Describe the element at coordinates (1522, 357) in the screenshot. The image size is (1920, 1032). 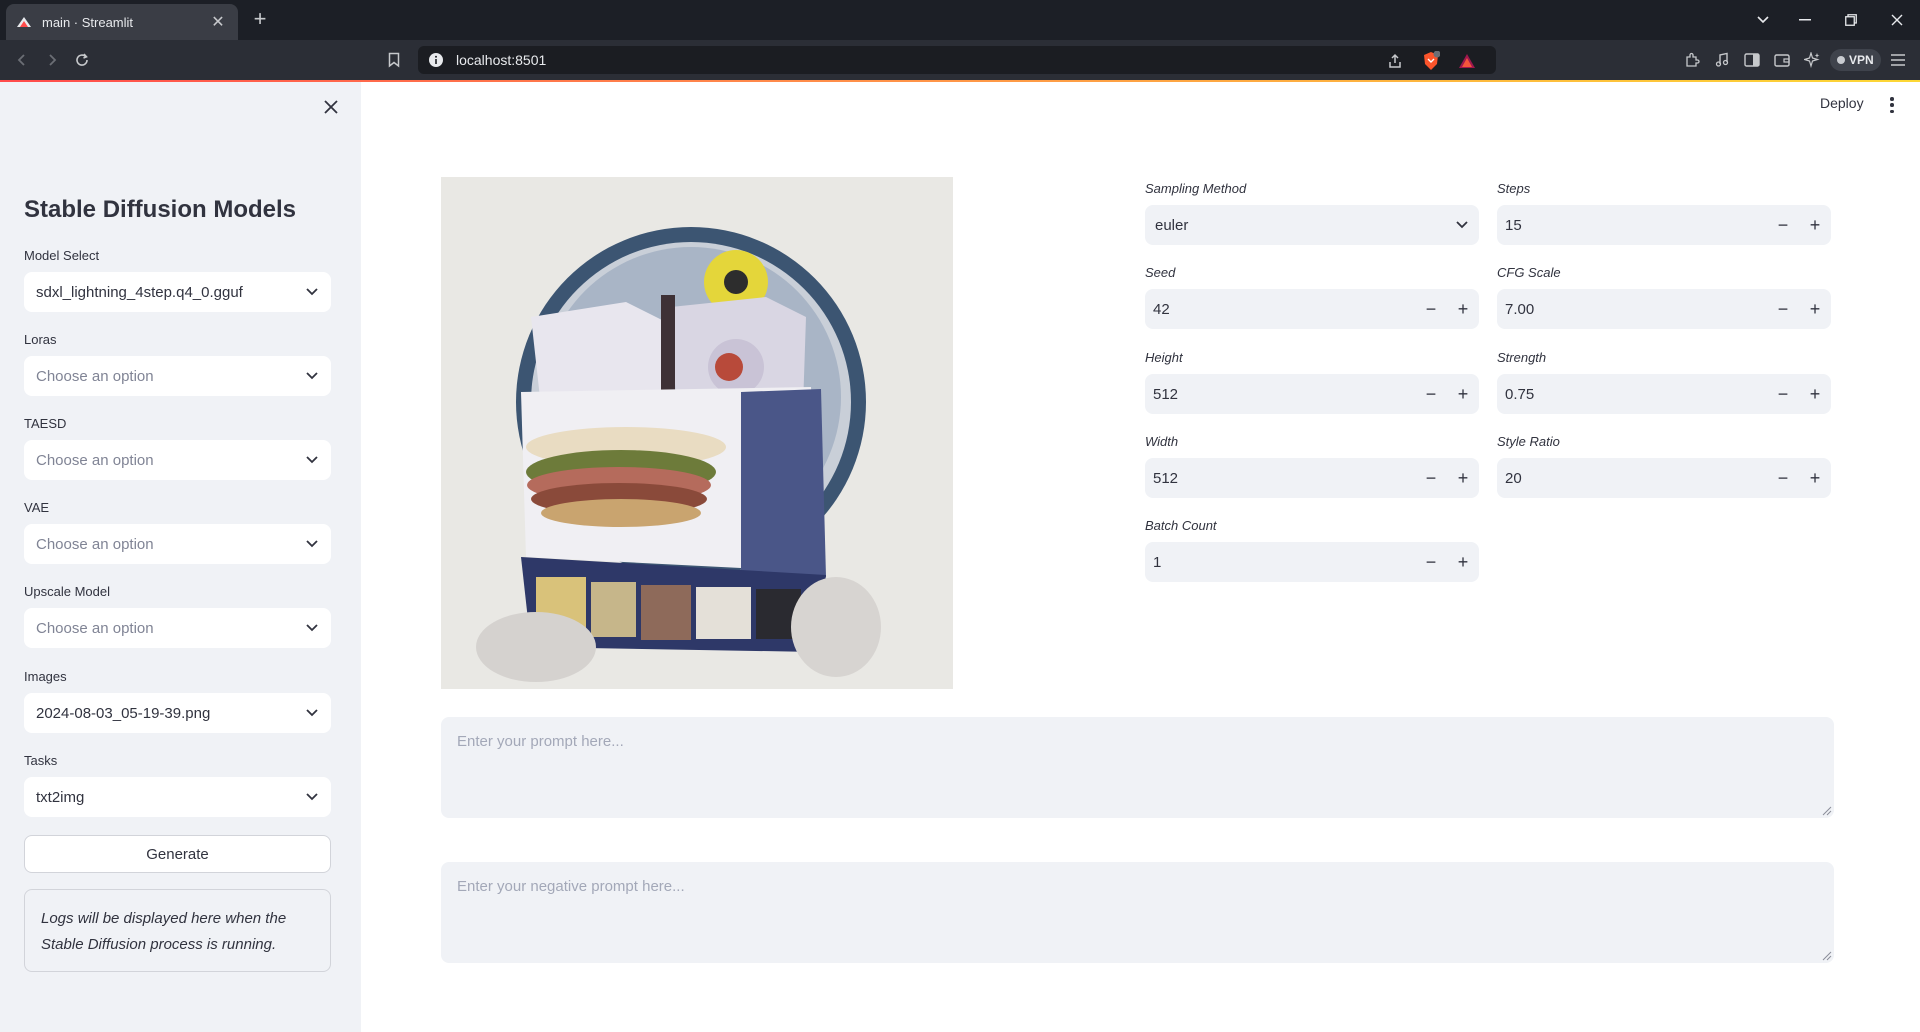
I see `strength-label: Strength` at that location.